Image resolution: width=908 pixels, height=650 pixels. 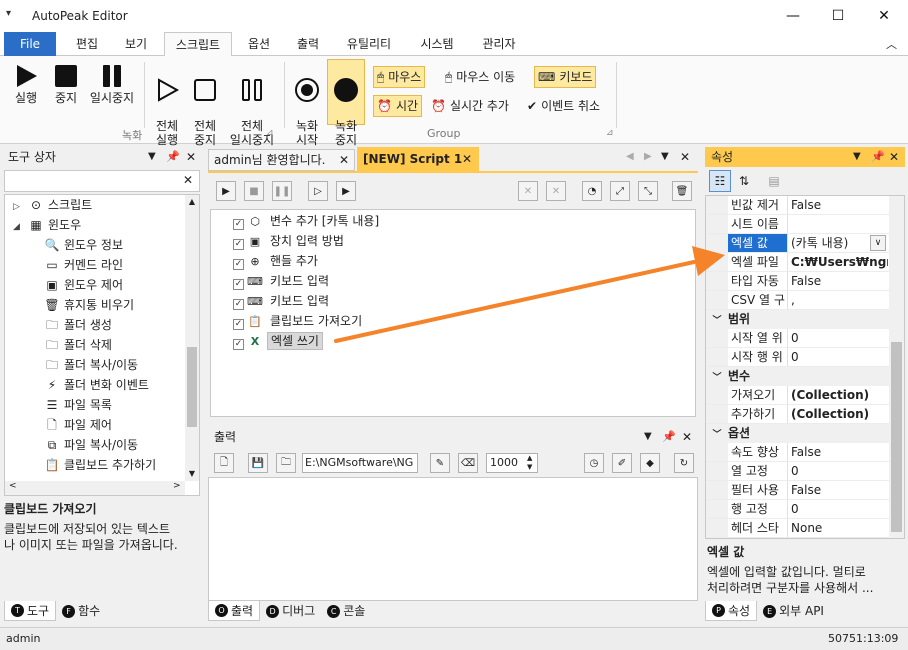 I want to click on toolbox-item: 🗀 폴더 생성, so click(x=102, y=325).